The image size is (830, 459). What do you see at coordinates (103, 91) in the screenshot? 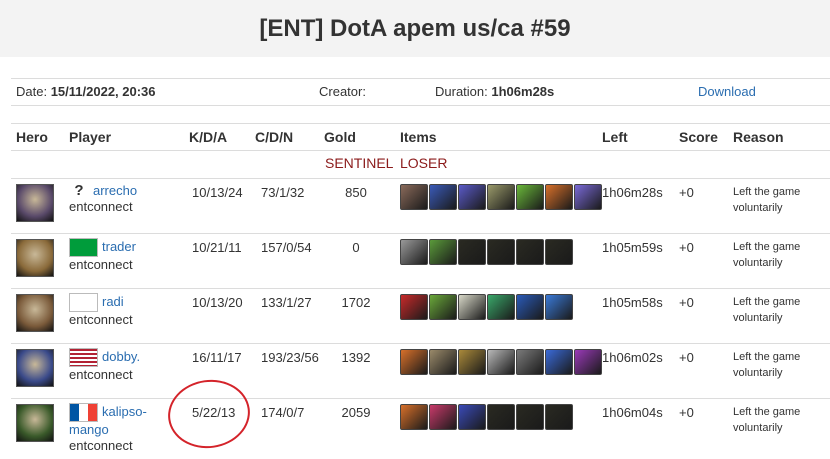
I see `date-value: 15/11/2022, 20:36` at bounding box center [103, 91].